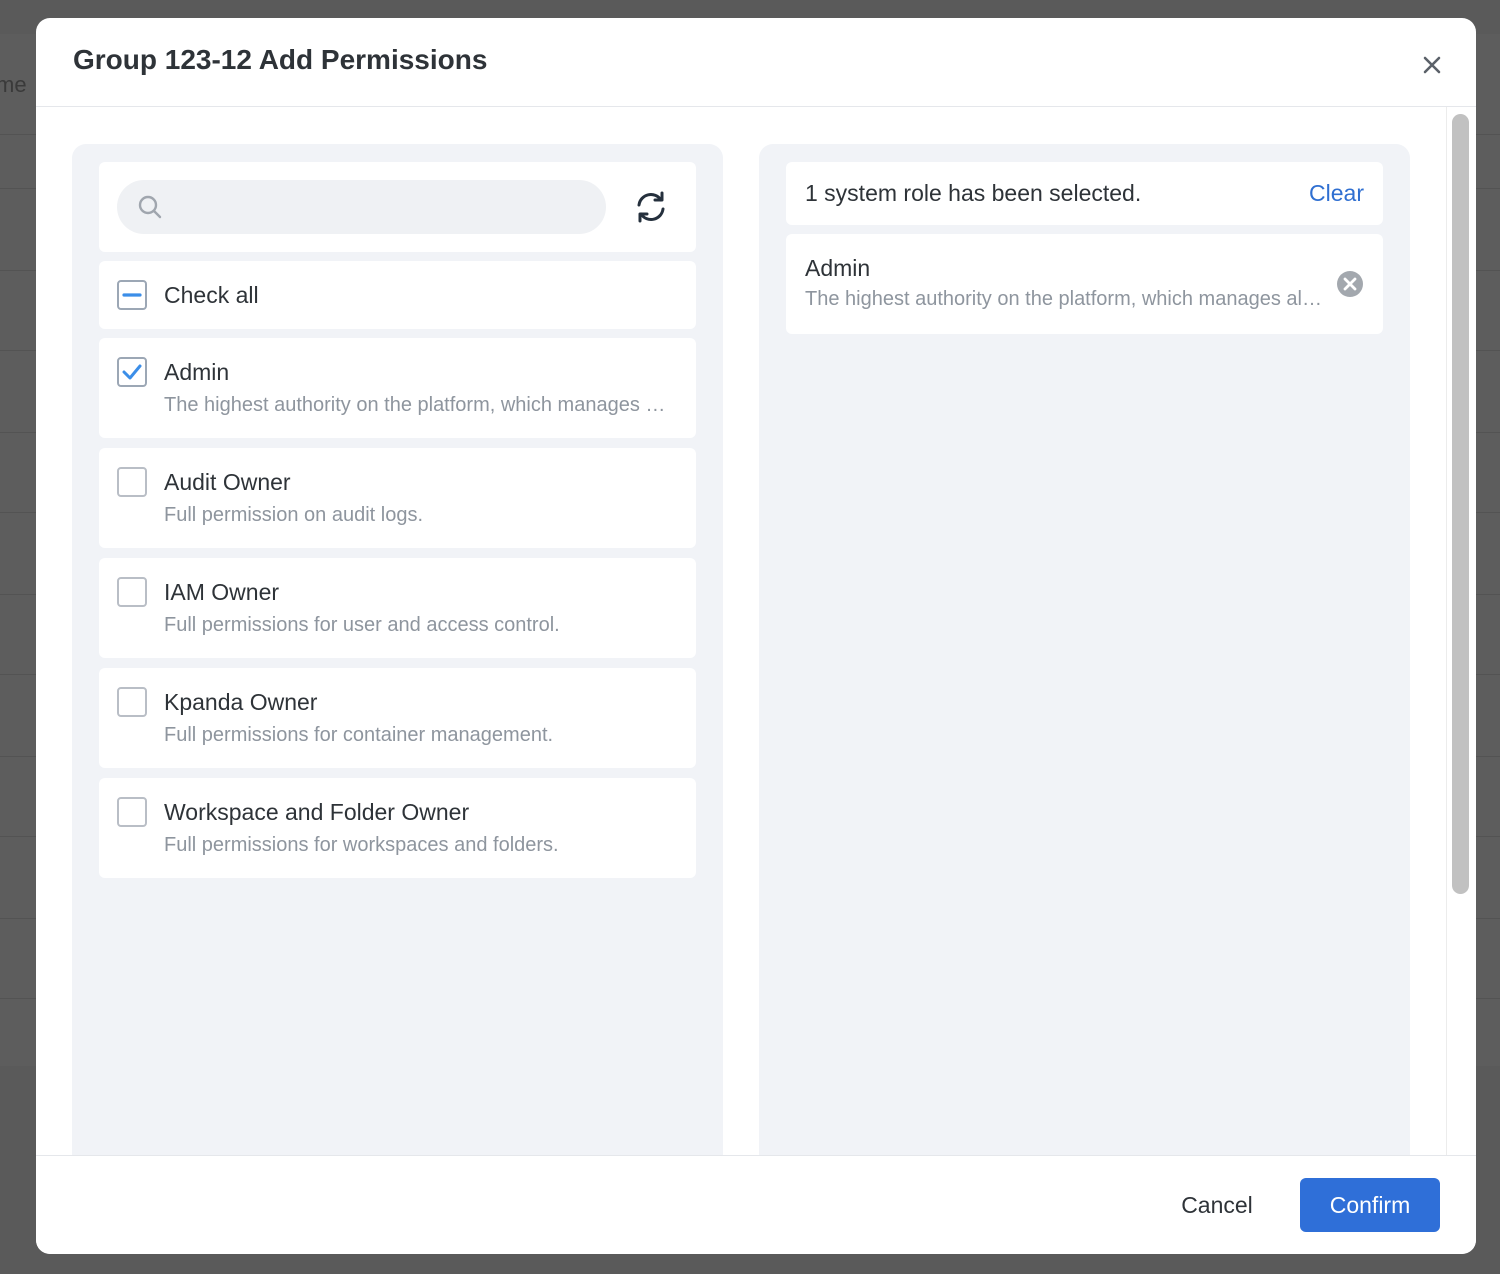 The height and width of the screenshot is (1274, 1500). What do you see at coordinates (227, 482) in the screenshot?
I see `role-name: Audit Owner` at bounding box center [227, 482].